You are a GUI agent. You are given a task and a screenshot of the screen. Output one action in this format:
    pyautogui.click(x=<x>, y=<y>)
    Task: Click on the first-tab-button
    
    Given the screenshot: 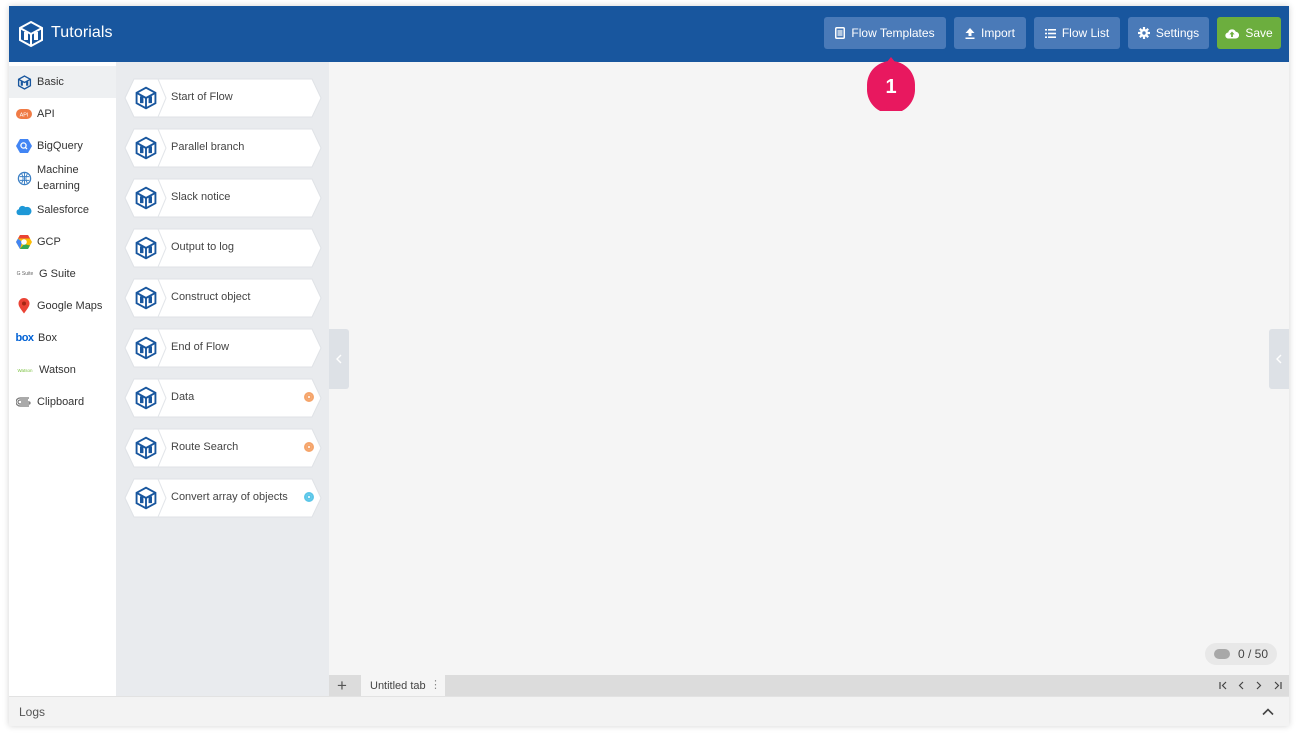 What is the action you would take?
    pyautogui.click(x=1223, y=686)
    